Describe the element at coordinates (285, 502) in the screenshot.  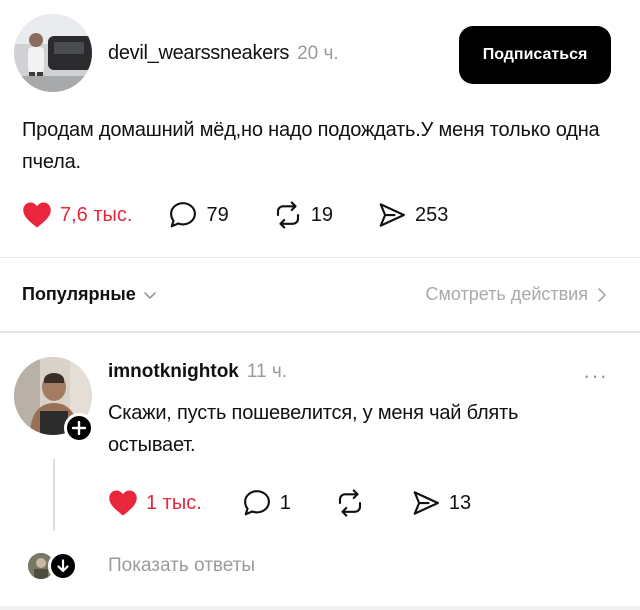
I see `comment-reply-count: 1` at that location.